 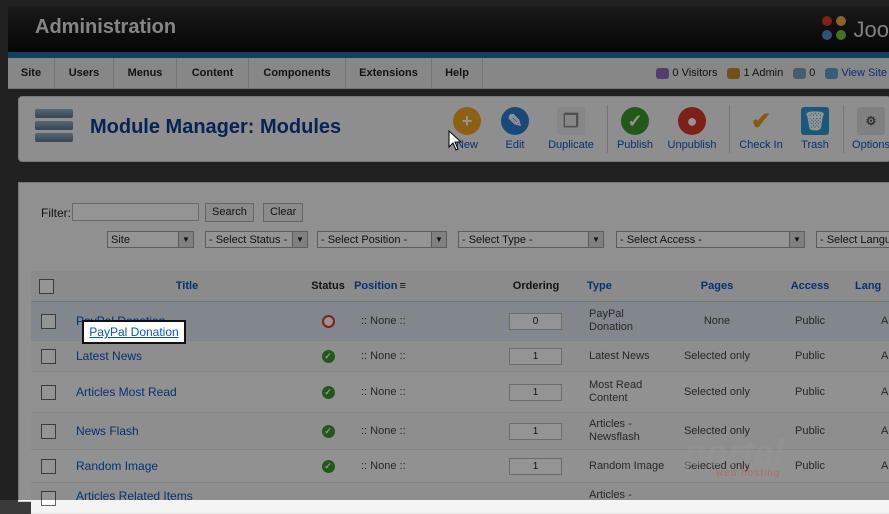 I want to click on table-row: Articles Related Items Articles -, so click(x=460, y=498).